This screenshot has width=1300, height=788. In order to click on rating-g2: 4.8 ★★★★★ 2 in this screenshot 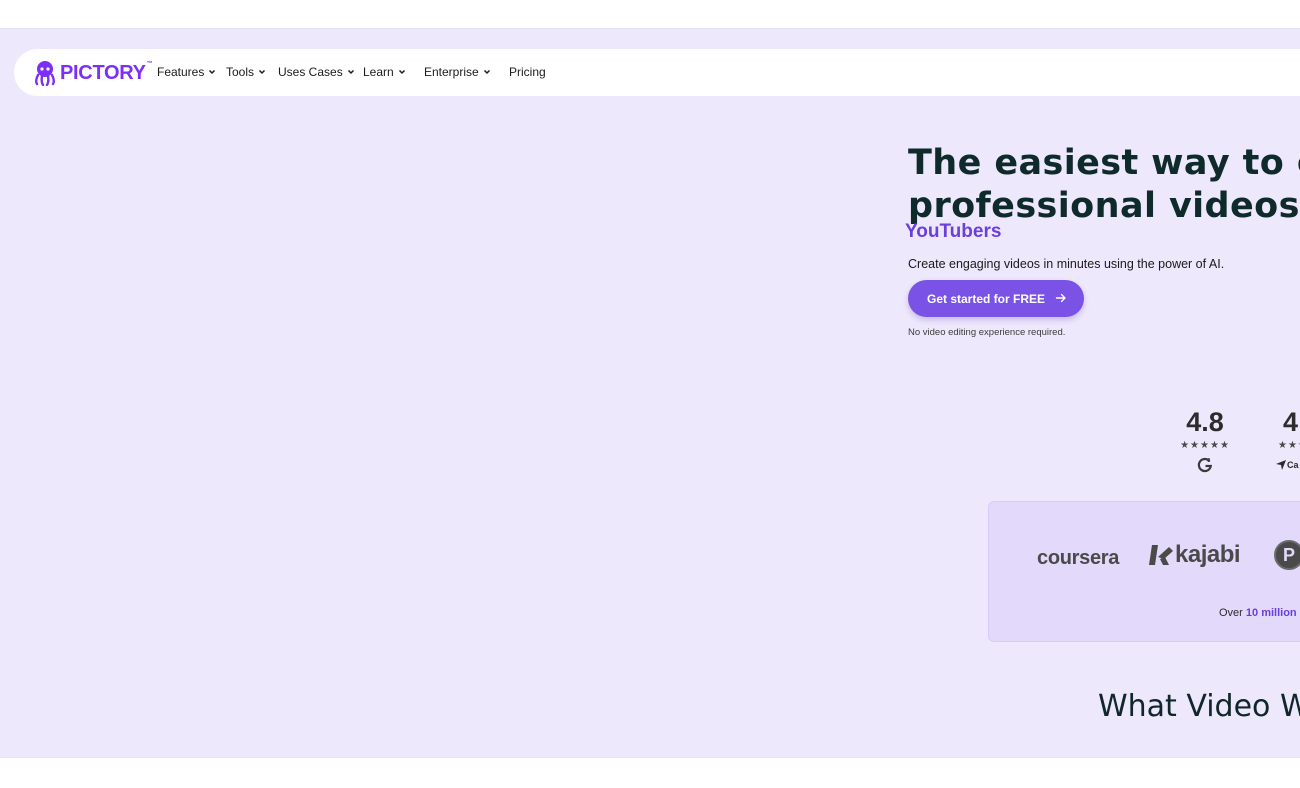, I will do `click(1205, 439)`.